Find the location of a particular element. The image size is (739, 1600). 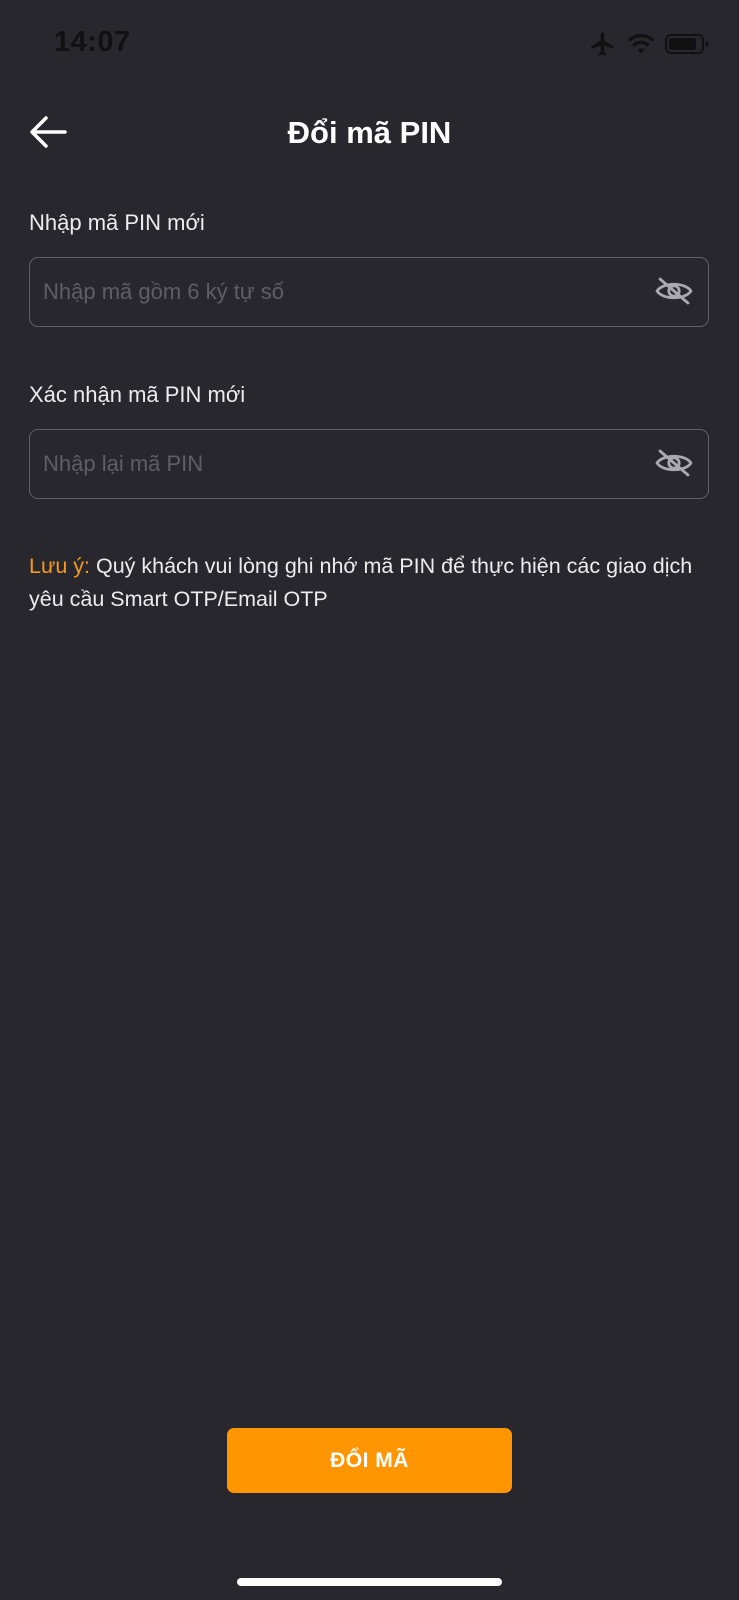

new-pin-field is located at coordinates (369, 292).